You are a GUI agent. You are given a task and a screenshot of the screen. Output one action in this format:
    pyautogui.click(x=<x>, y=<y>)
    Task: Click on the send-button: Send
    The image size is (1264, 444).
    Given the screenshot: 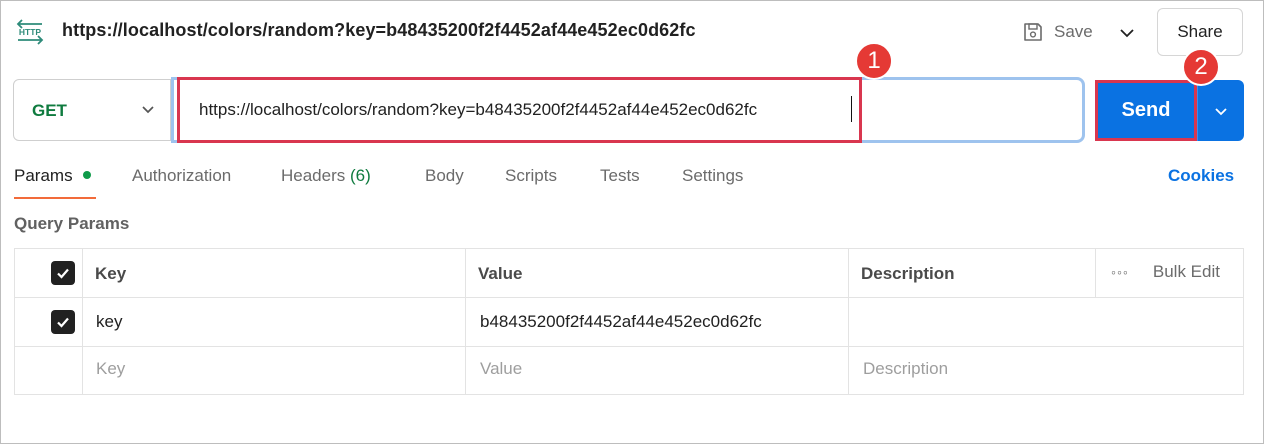 What is the action you would take?
    pyautogui.click(x=1146, y=110)
    